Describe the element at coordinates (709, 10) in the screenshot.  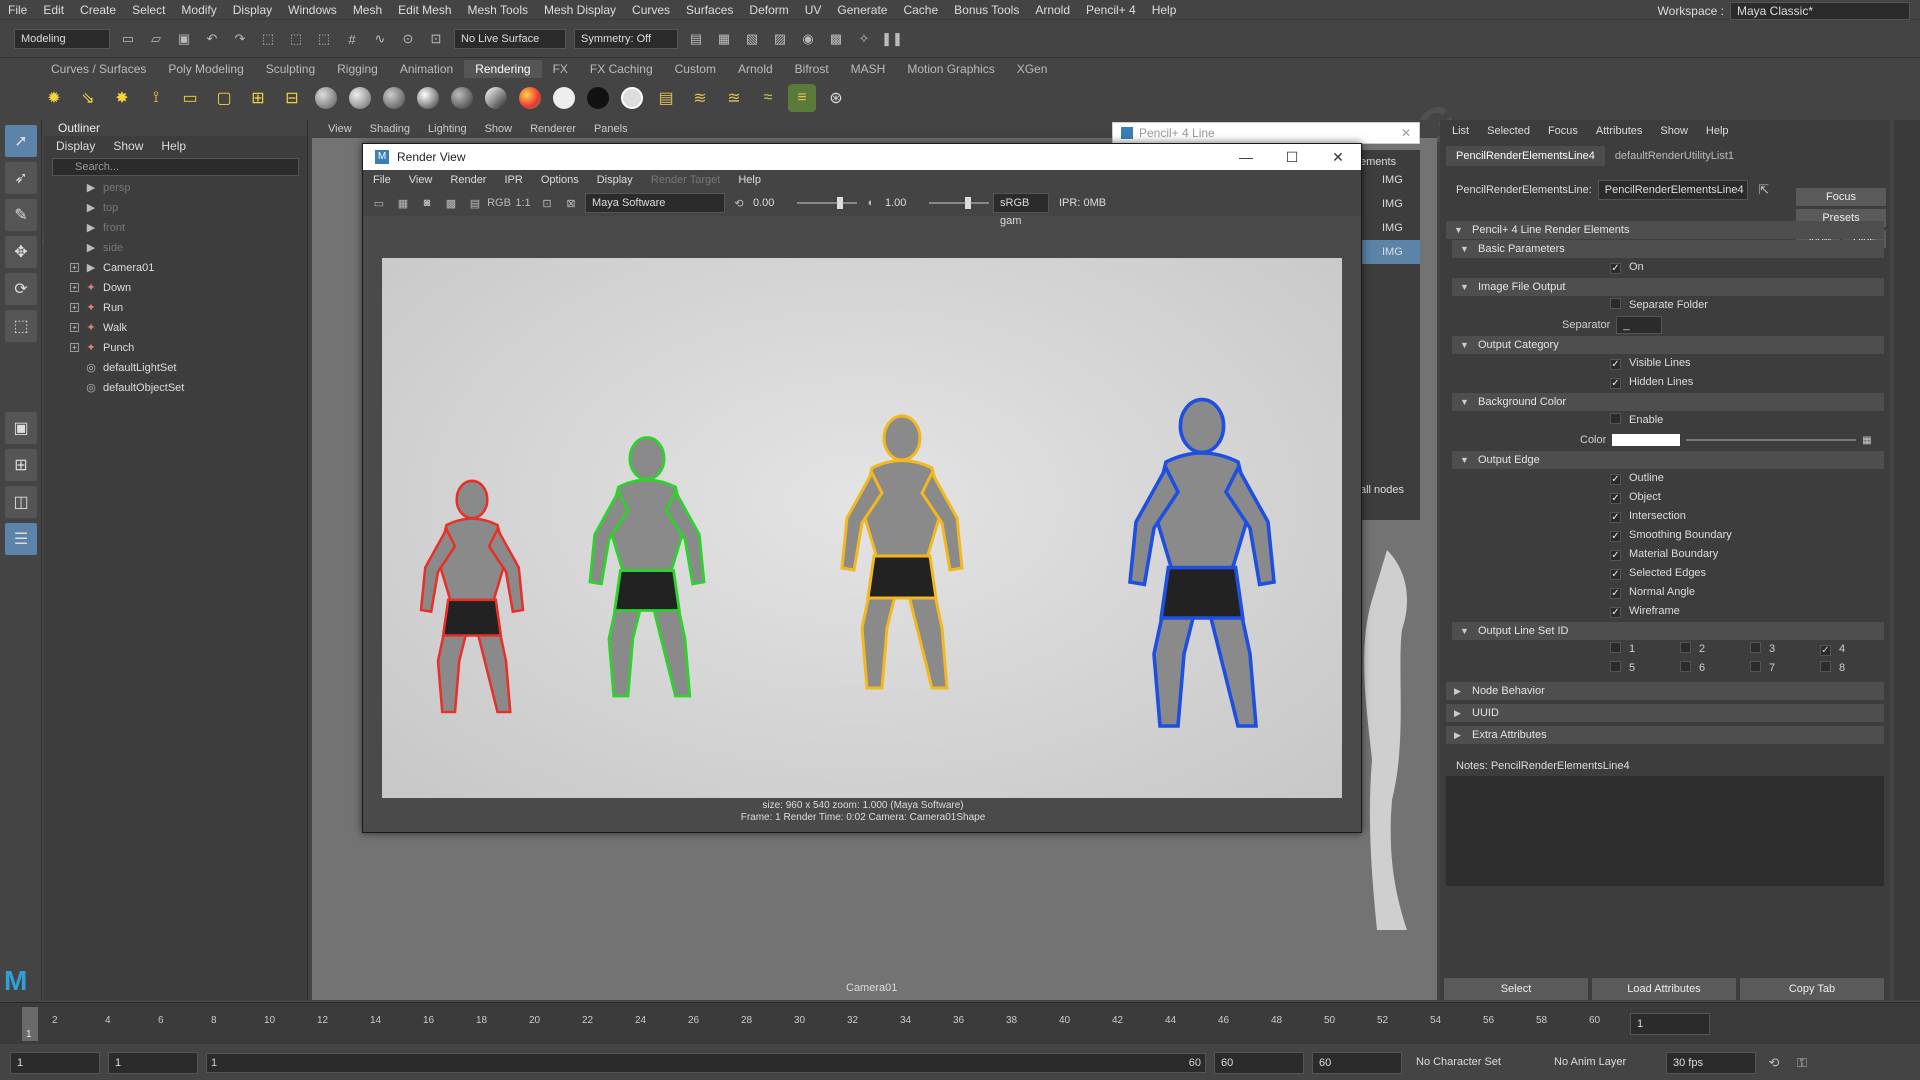
I see `menu-surfaces: Surfaces` at that location.